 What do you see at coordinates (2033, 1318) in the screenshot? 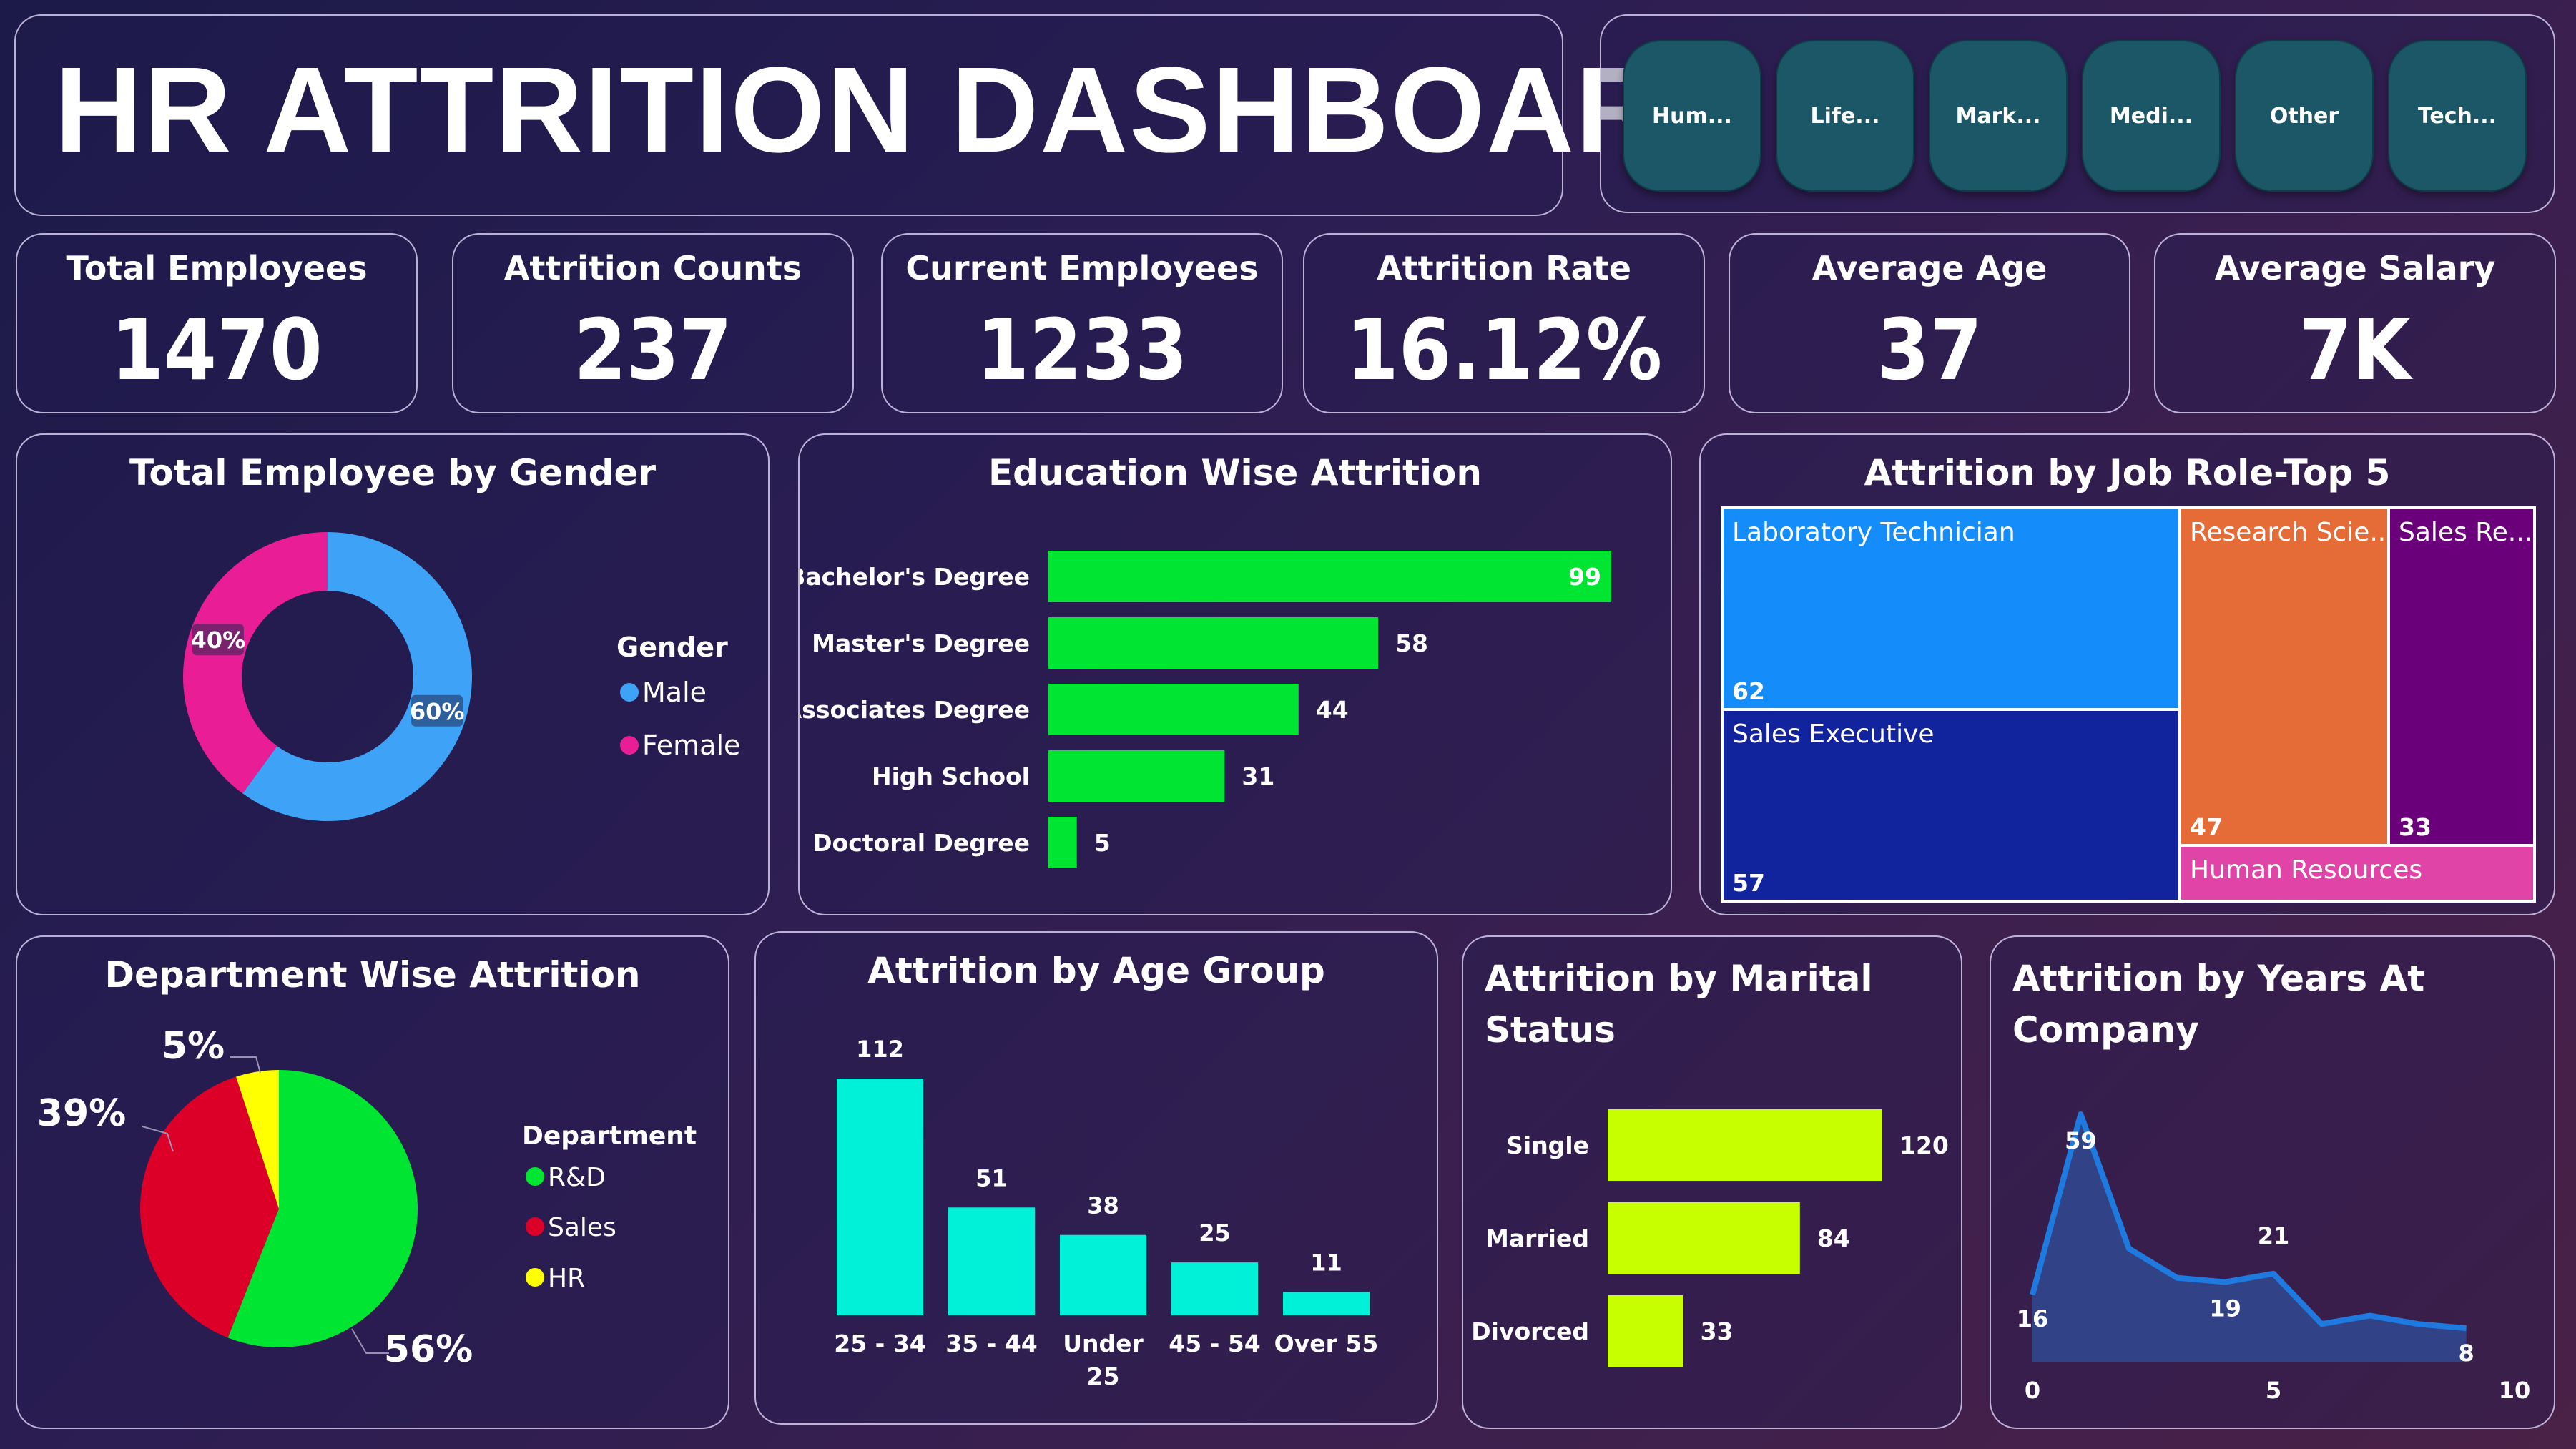
I see `point-label: 16` at bounding box center [2033, 1318].